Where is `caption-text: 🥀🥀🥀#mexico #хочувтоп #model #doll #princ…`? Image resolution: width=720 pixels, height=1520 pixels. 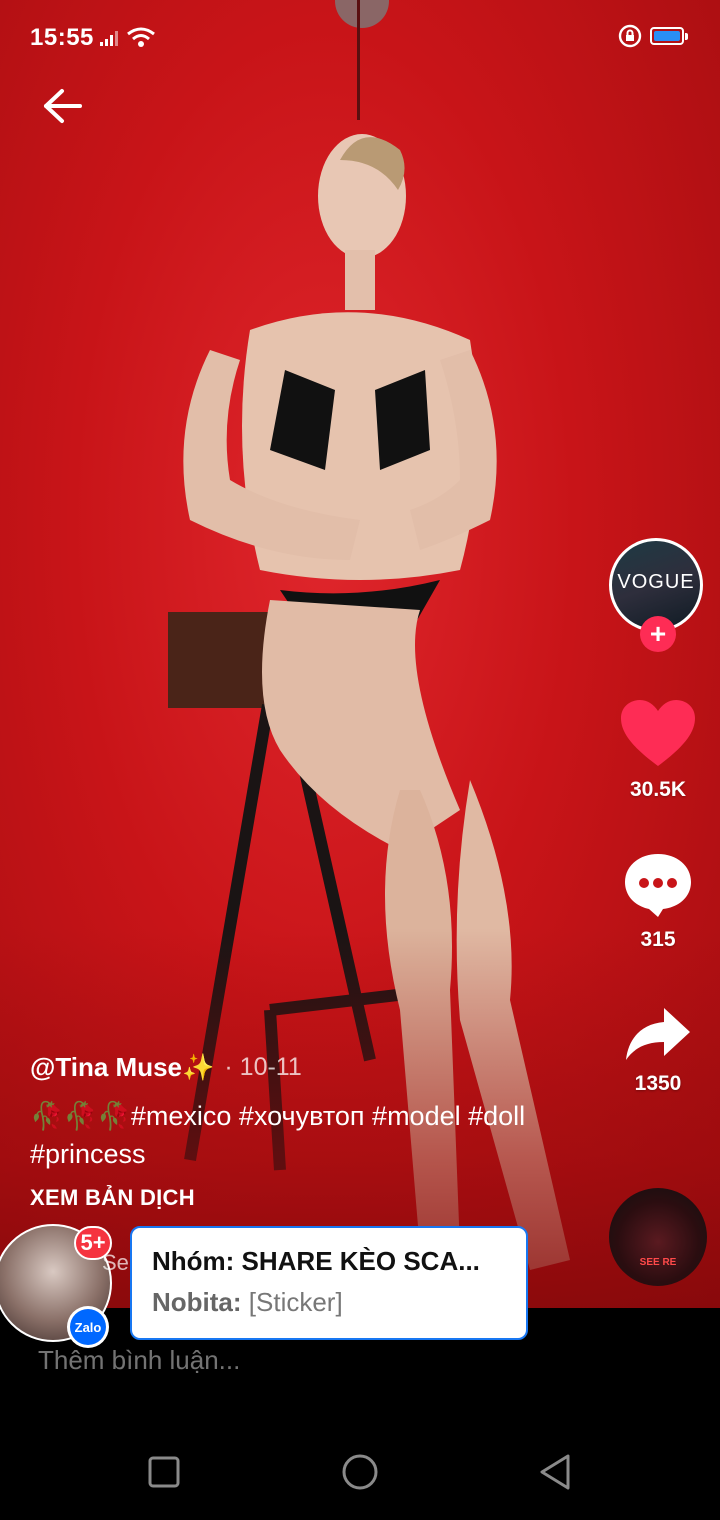
caption-text: 🥀🥀🥀#mexico #хочувтоп #model #doll #princ… is located at coordinates (310, 1135).